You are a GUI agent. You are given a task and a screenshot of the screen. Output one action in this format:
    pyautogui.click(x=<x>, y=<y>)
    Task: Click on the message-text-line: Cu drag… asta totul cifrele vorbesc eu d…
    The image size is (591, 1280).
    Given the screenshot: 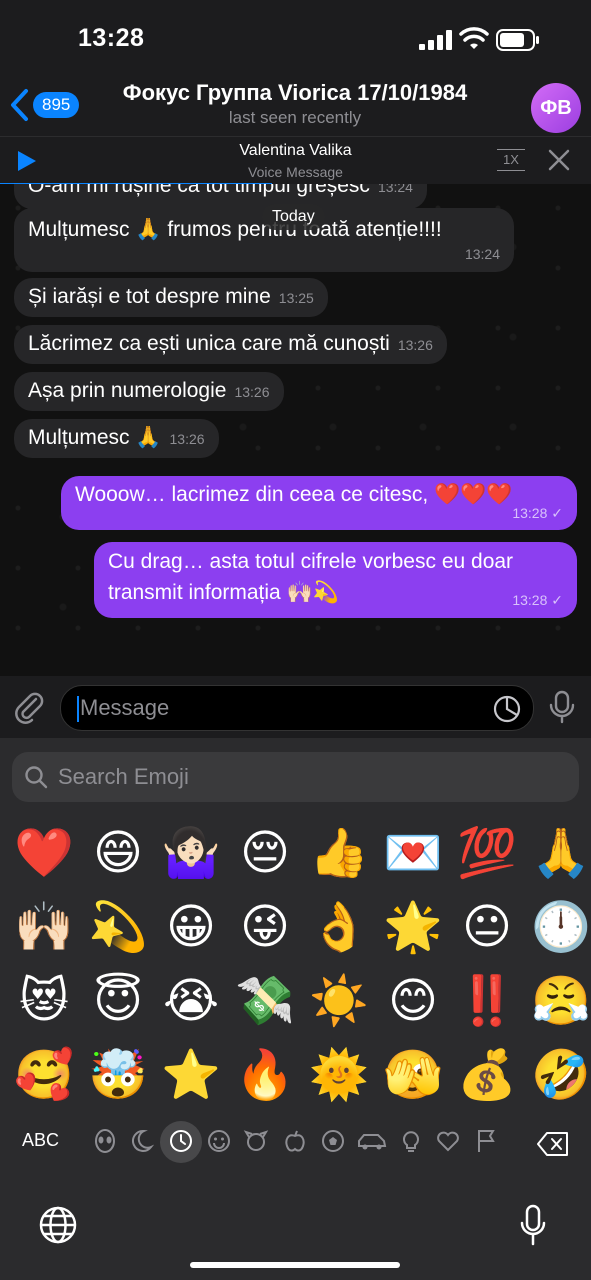 What is the action you would take?
    pyautogui.click(x=311, y=561)
    